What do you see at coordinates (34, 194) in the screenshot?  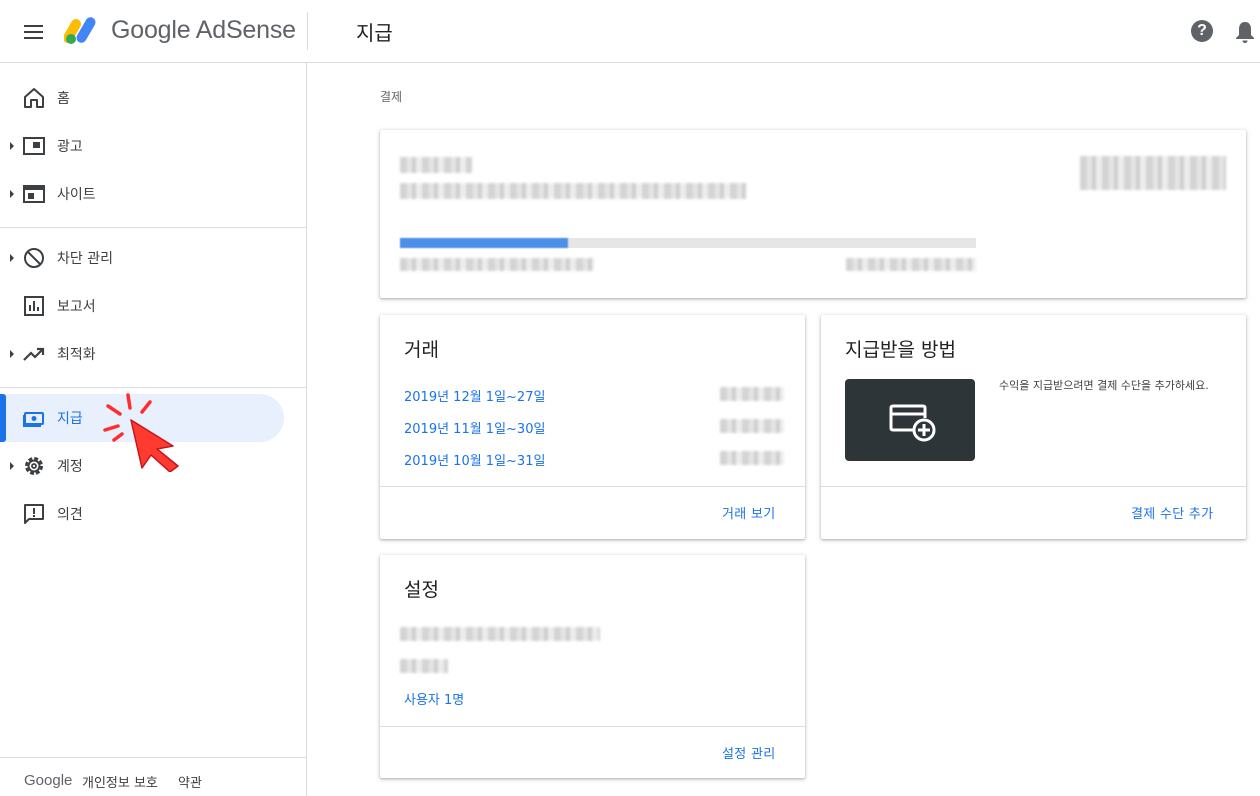 I see `sites-icon` at bounding box center [34, 194].